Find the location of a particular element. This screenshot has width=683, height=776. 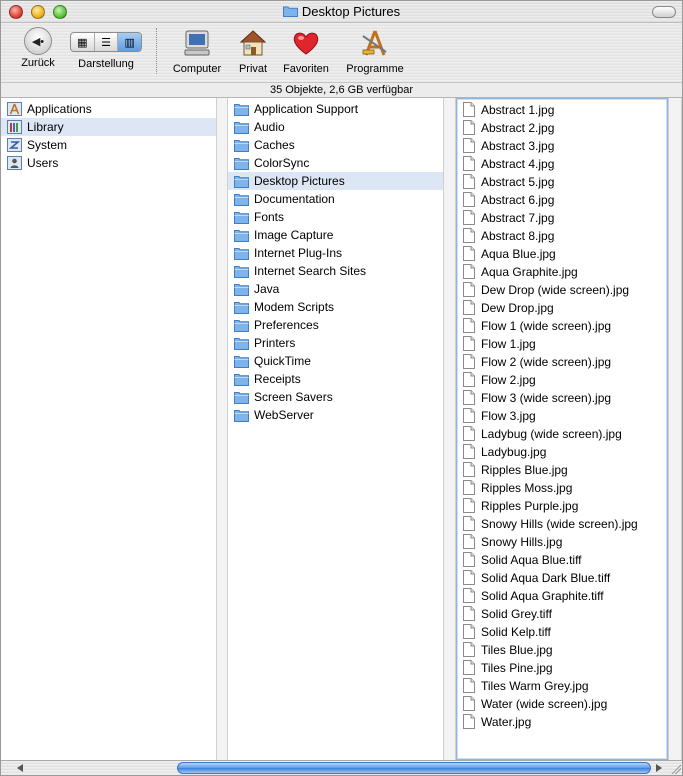

file-item: Tiles Blue.jpg is located at coordinates (562, 650).